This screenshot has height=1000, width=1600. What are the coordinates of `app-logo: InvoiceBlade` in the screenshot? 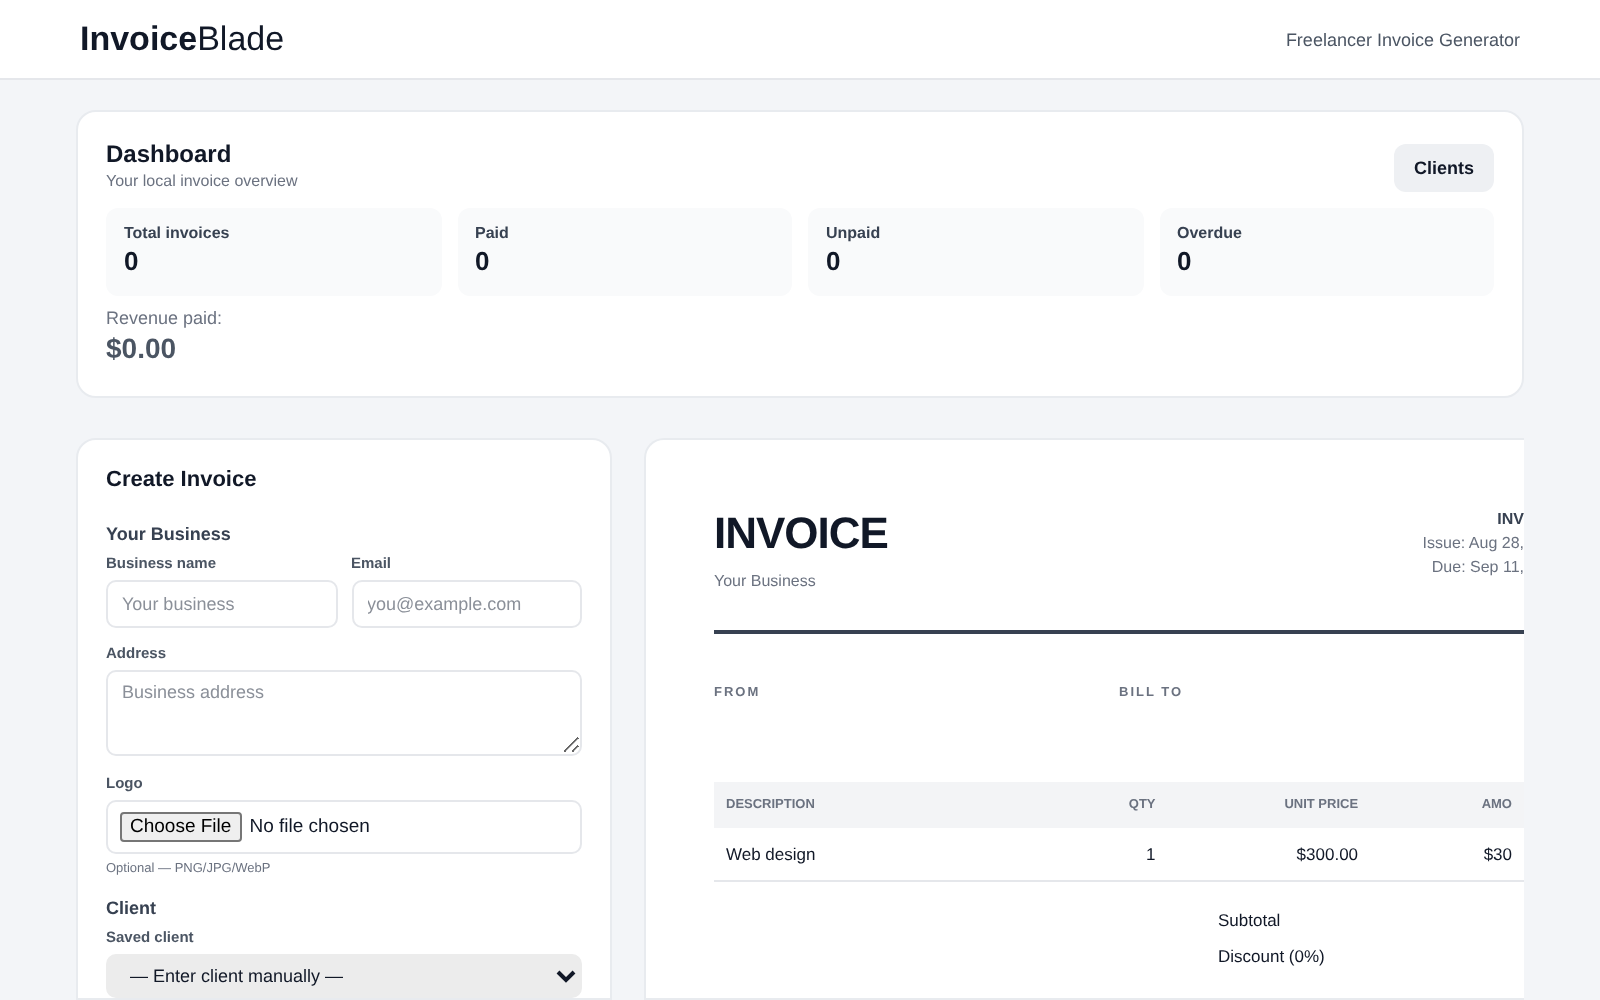 It's located at (182, 39).